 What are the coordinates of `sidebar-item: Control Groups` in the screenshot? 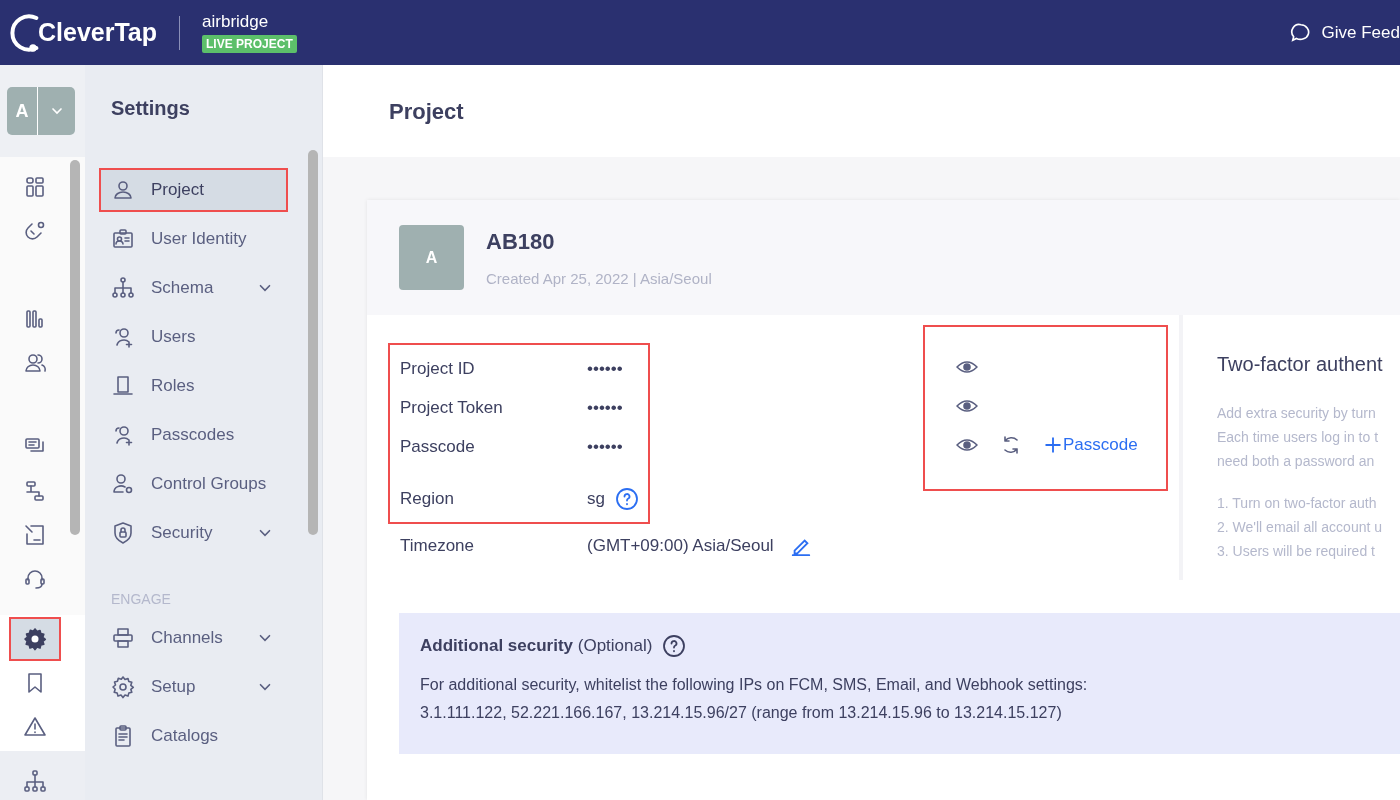 It's located at (193, 484).